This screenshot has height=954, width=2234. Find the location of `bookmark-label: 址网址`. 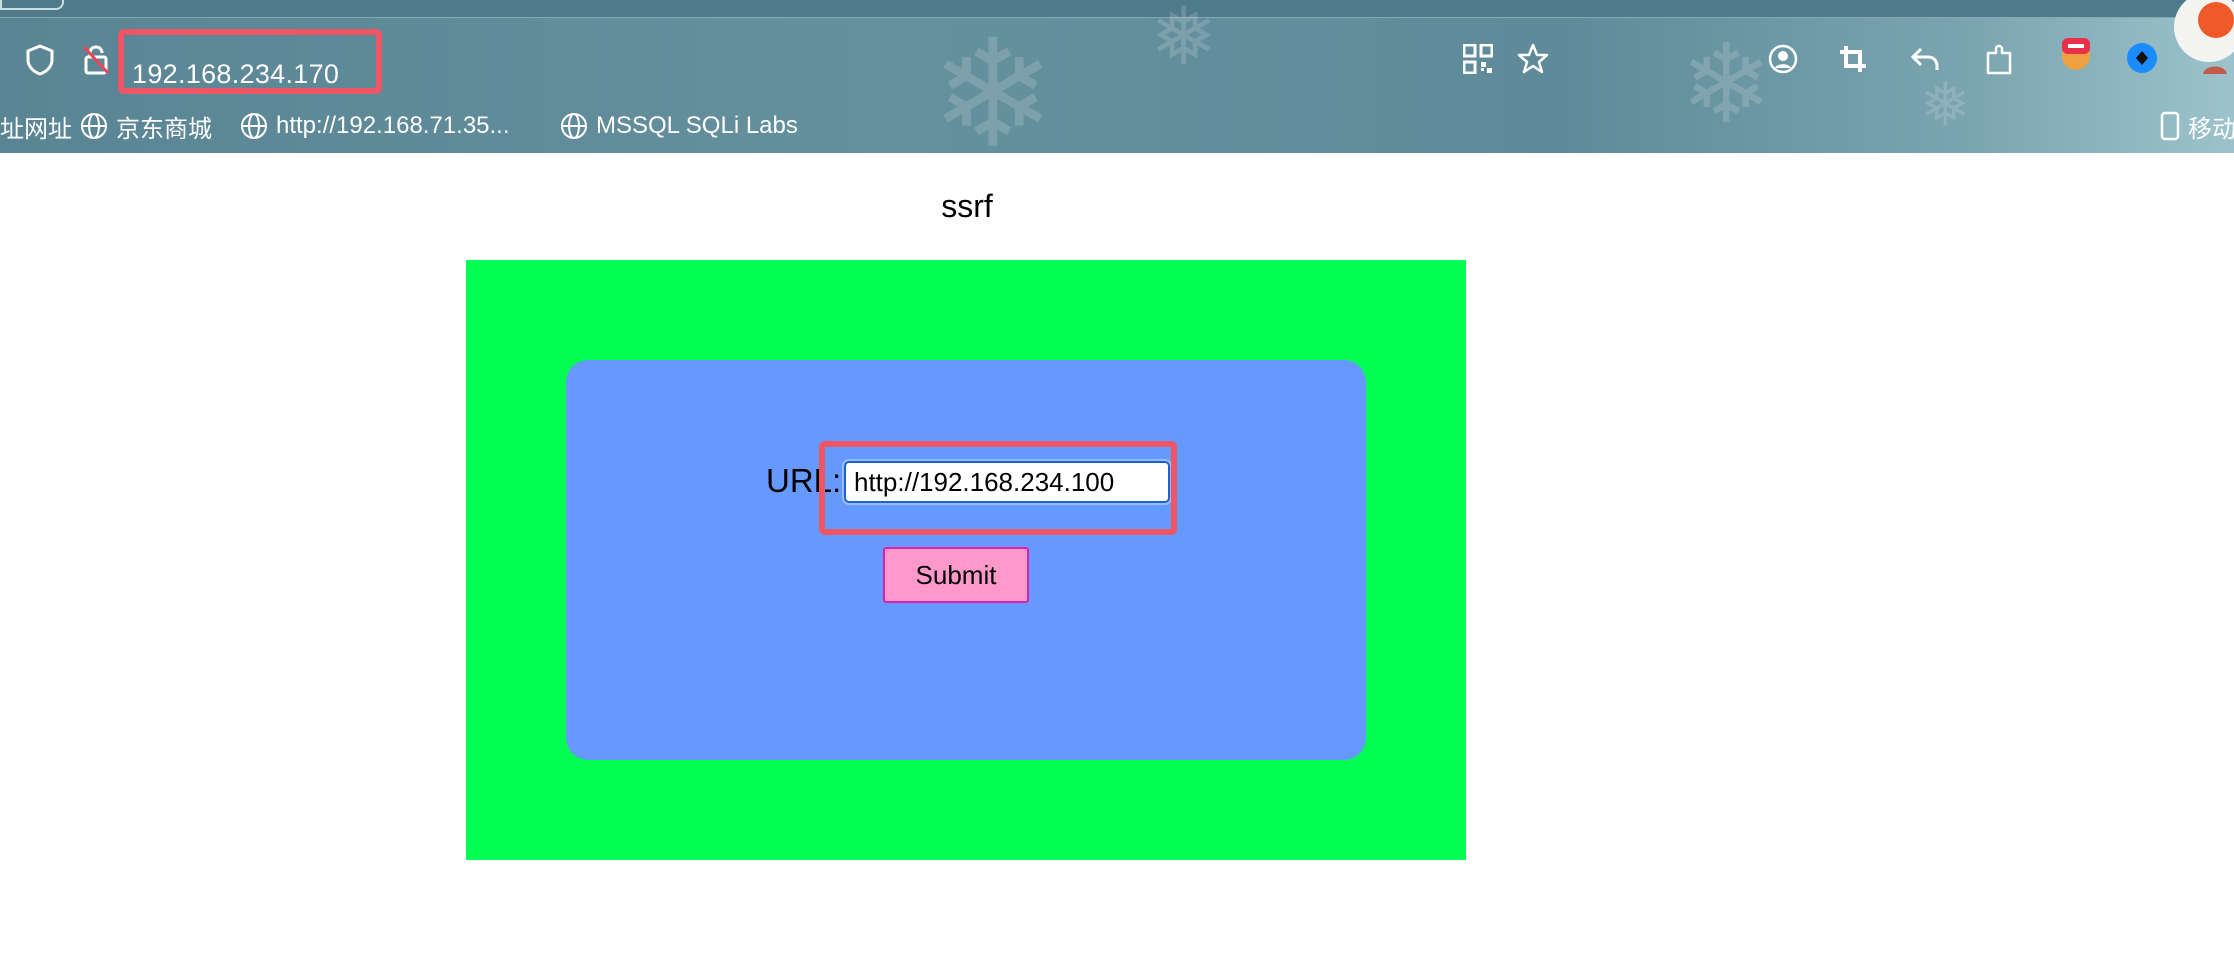

bookmark-label: 址网址 is located at coordinates (36, 129).